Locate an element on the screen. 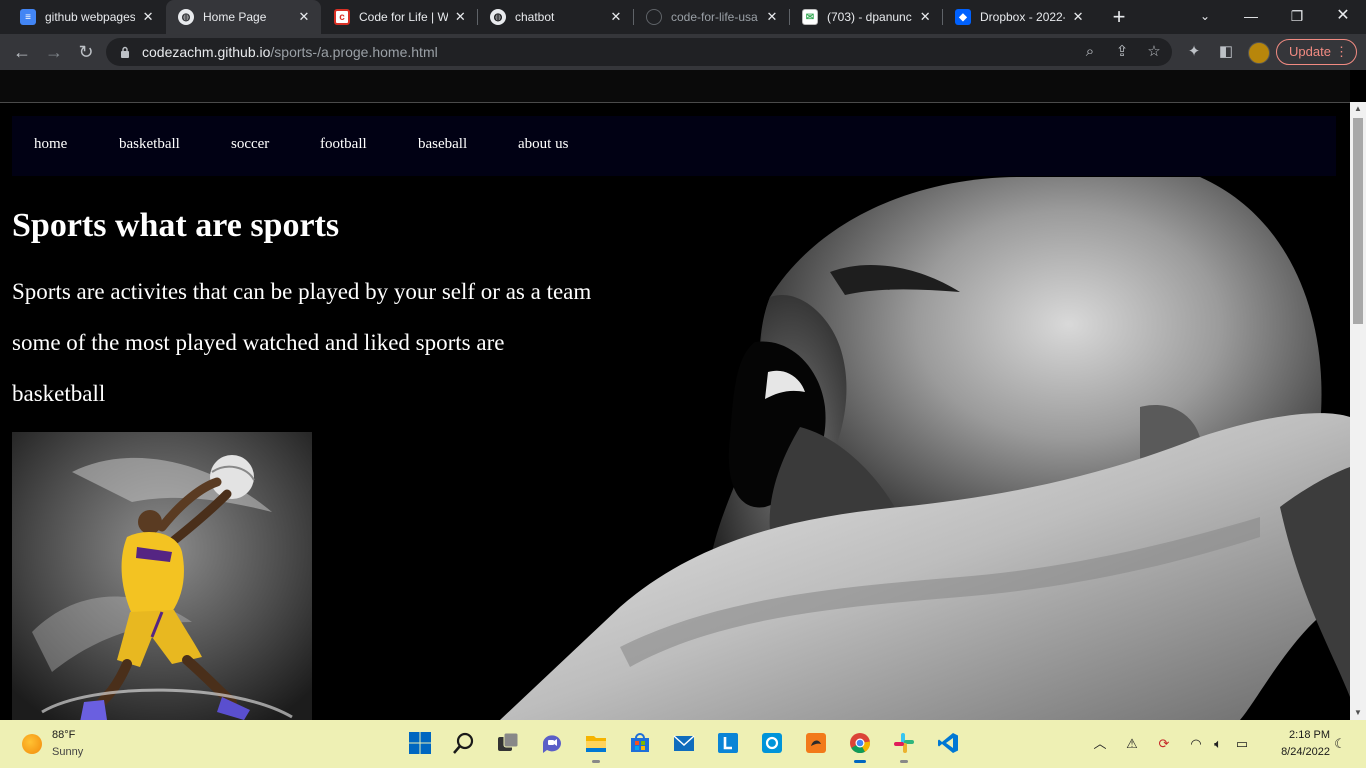 The image size is (1366, 768). nav-link-baseball: baseball is located at coordinates (442, 144).